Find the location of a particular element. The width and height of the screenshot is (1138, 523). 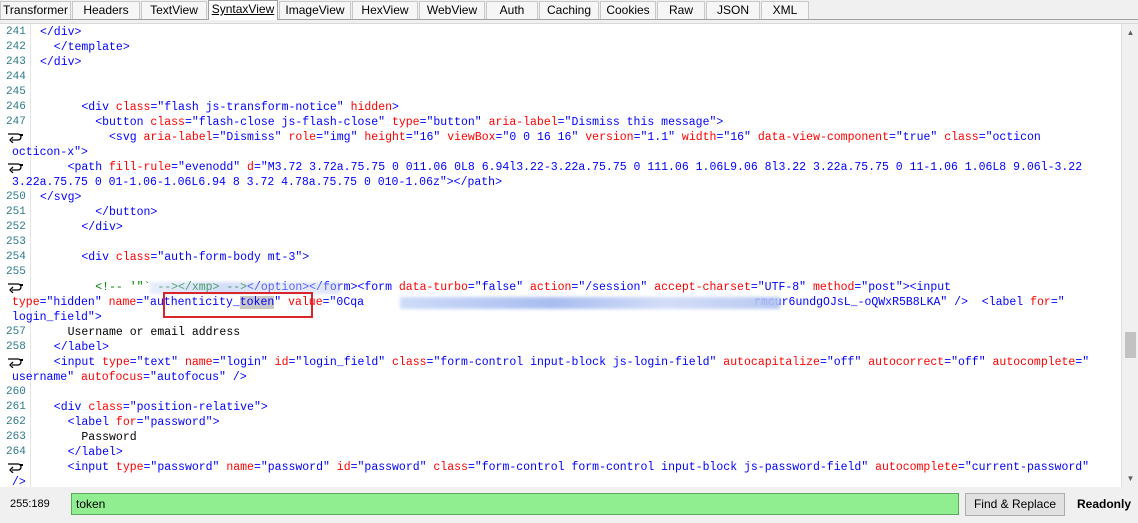

tab-imageview: ImageView is located at coordinates (315, 10).